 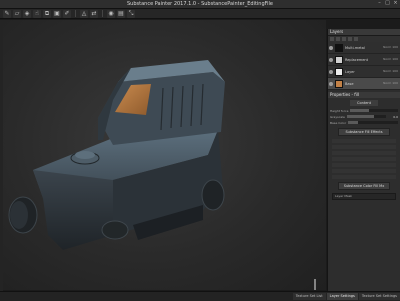 What do you see at coordinates (395, 3) in the screenshot?
I see `close-icon: ×` at bounding box center [395, 3].